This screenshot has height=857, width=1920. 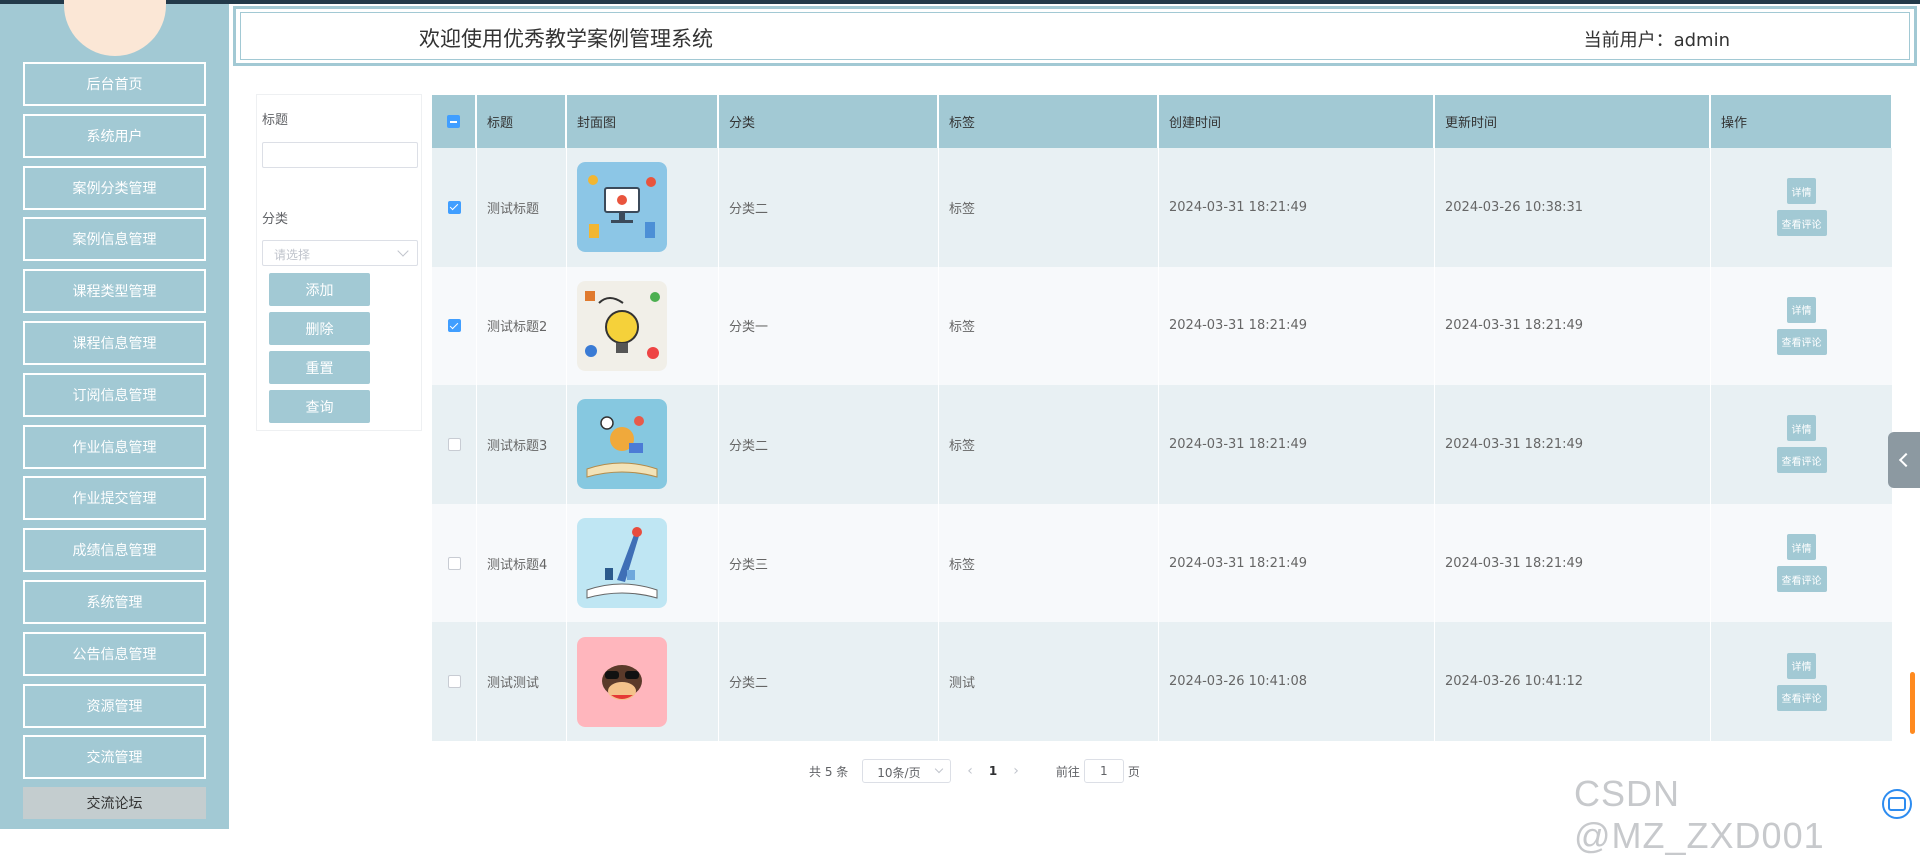 What do you see at coordinates (319, 328) in the screenshot?
I see `delete-button: 删除` at bounding box center [319, 328].